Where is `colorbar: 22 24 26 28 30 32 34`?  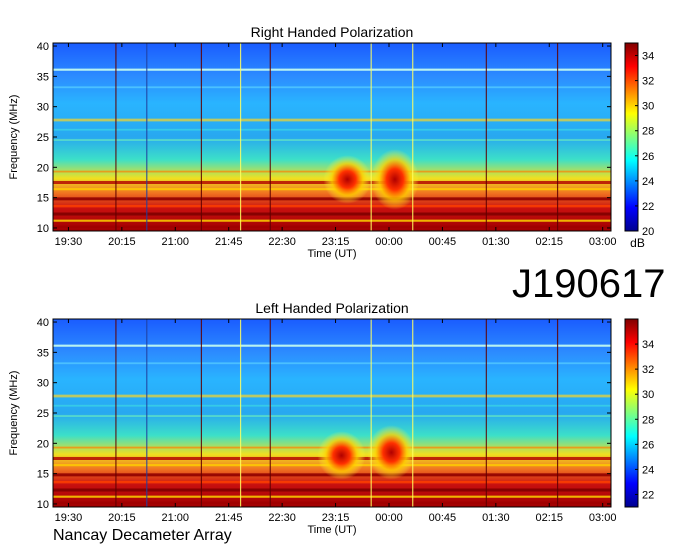 colorbar: 22 24 26 28 30 32 34 is located at coordinates (639, 413).